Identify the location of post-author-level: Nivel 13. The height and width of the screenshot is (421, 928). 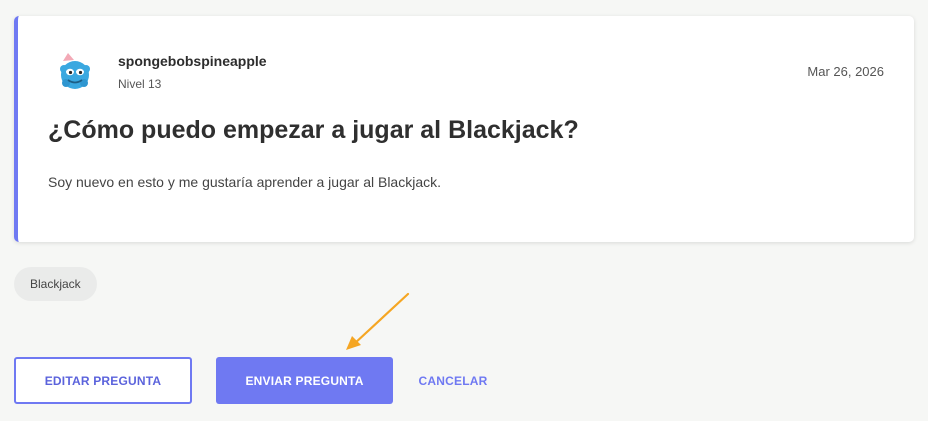
(140, 84).